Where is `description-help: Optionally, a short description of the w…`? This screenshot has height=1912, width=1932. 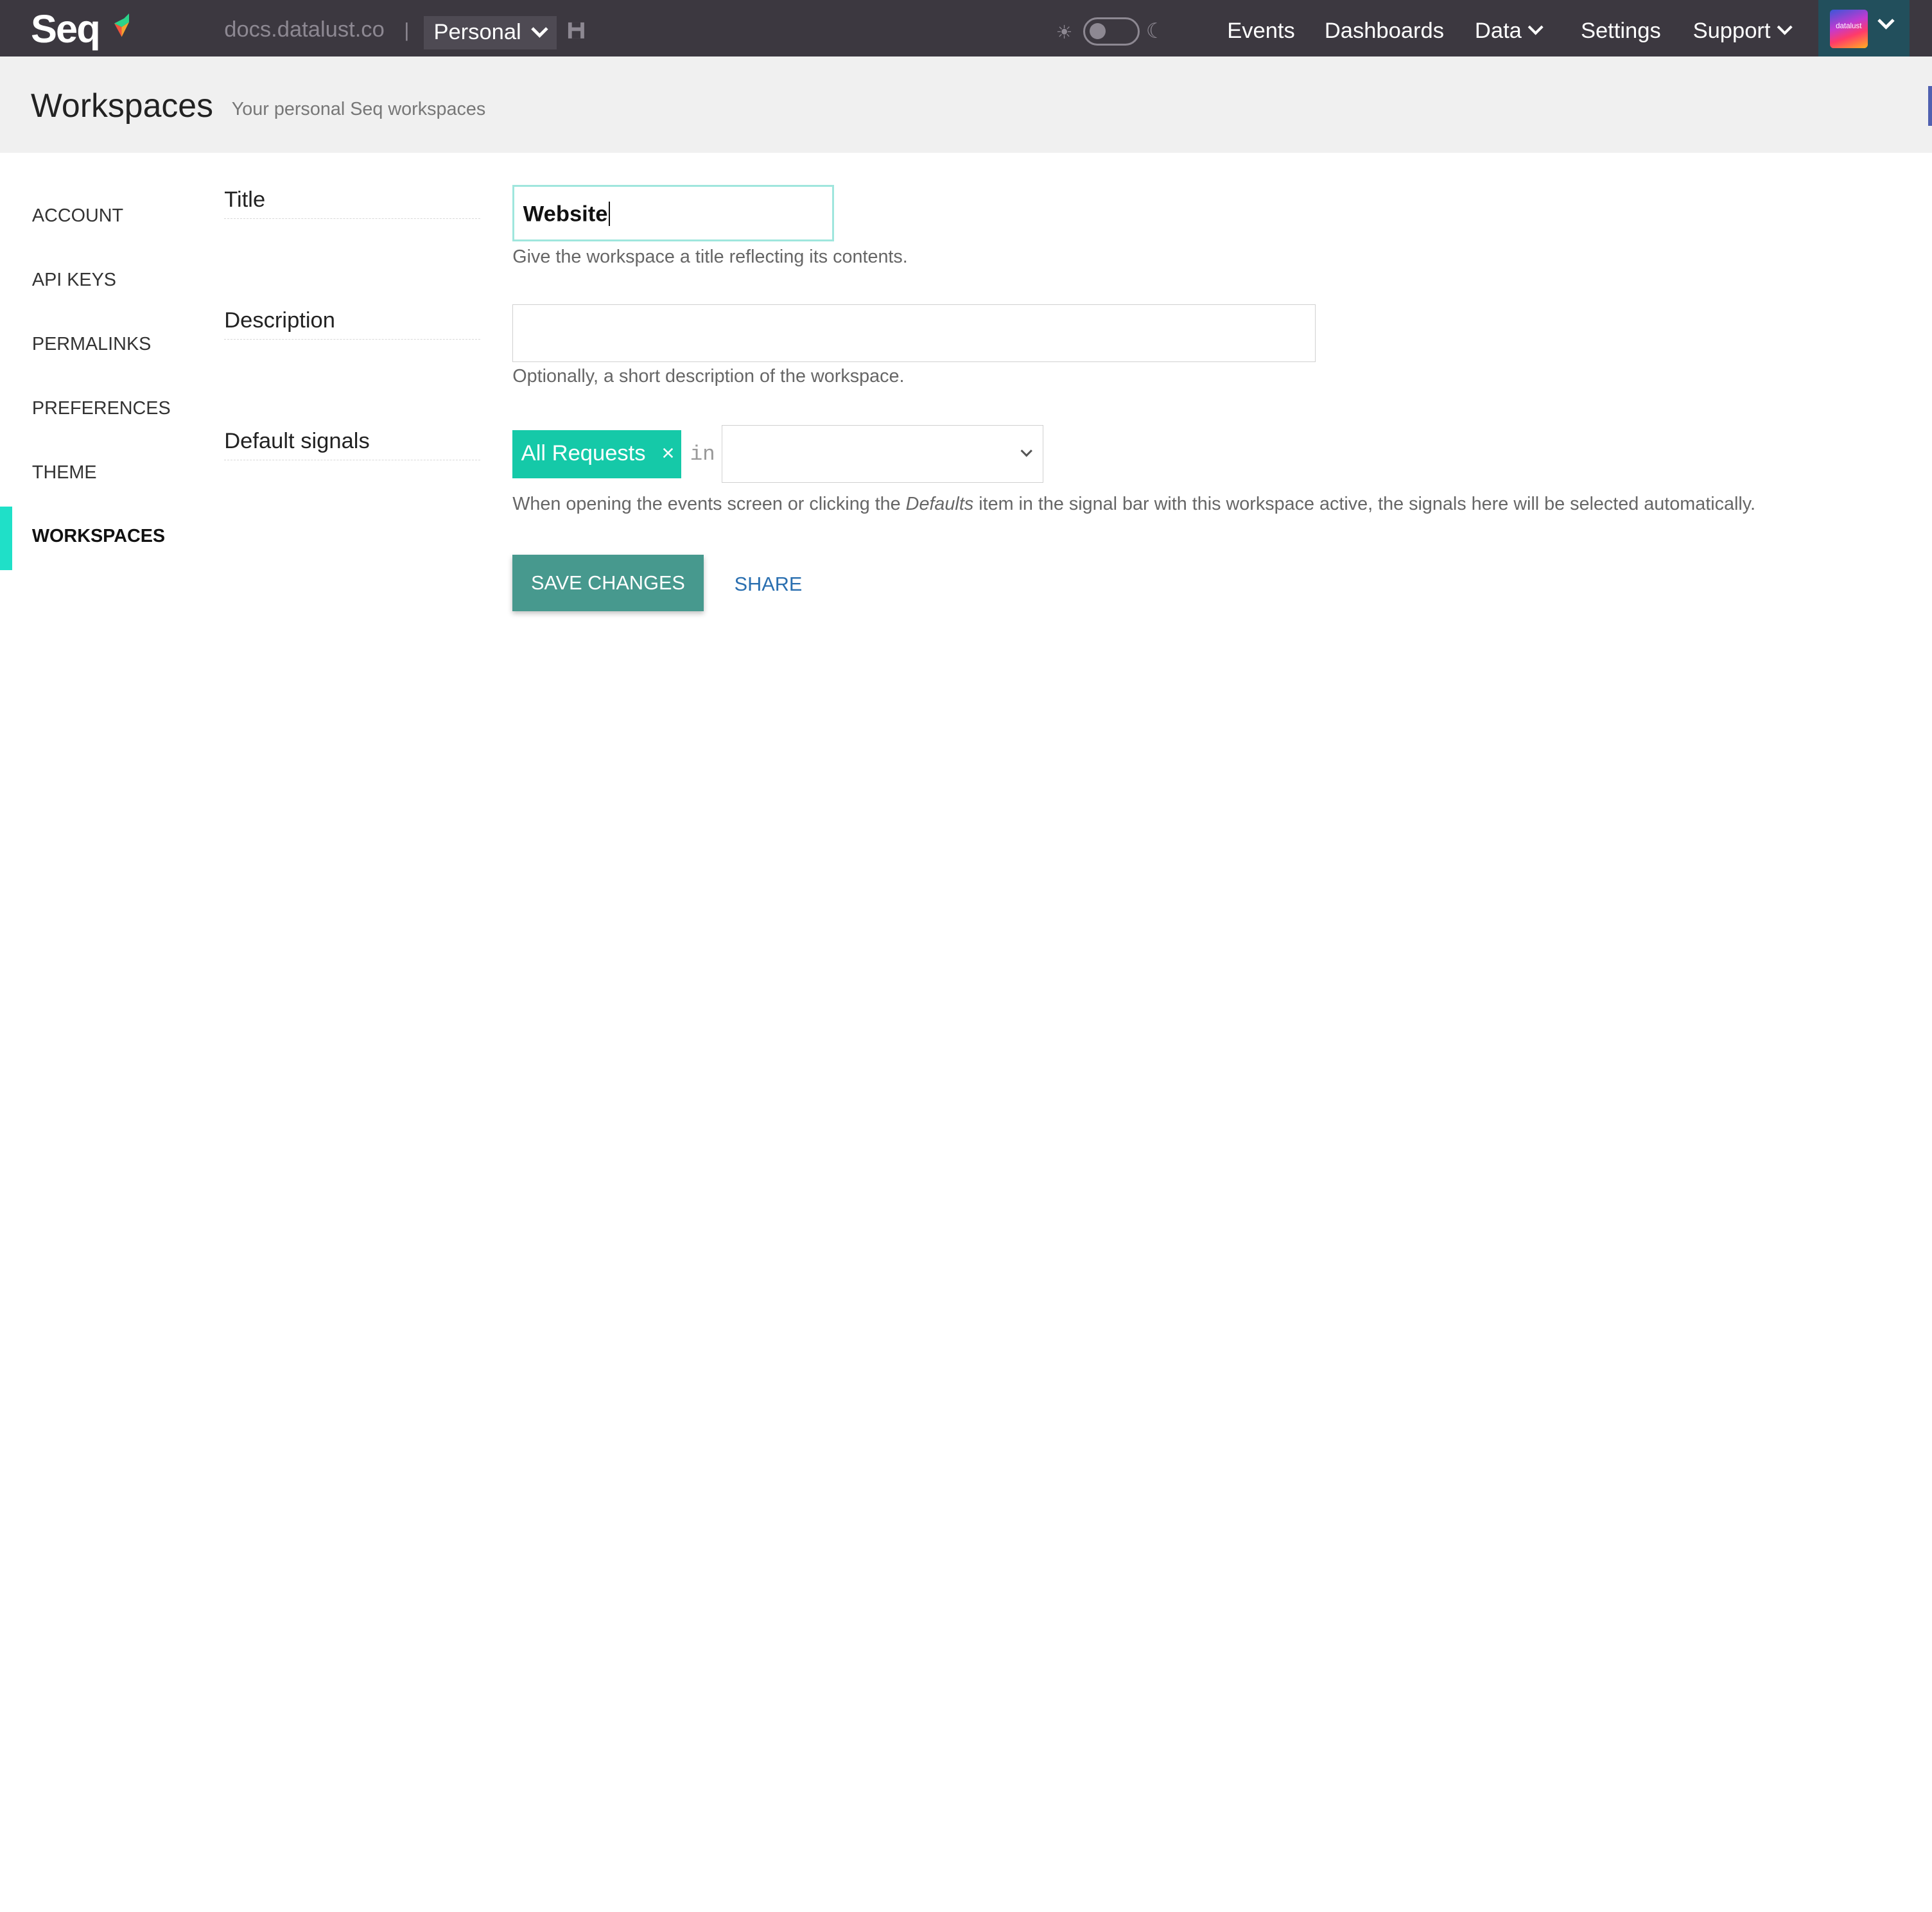 description-help: Optionally, a short description of the w… is located at coordinates (708, 376).